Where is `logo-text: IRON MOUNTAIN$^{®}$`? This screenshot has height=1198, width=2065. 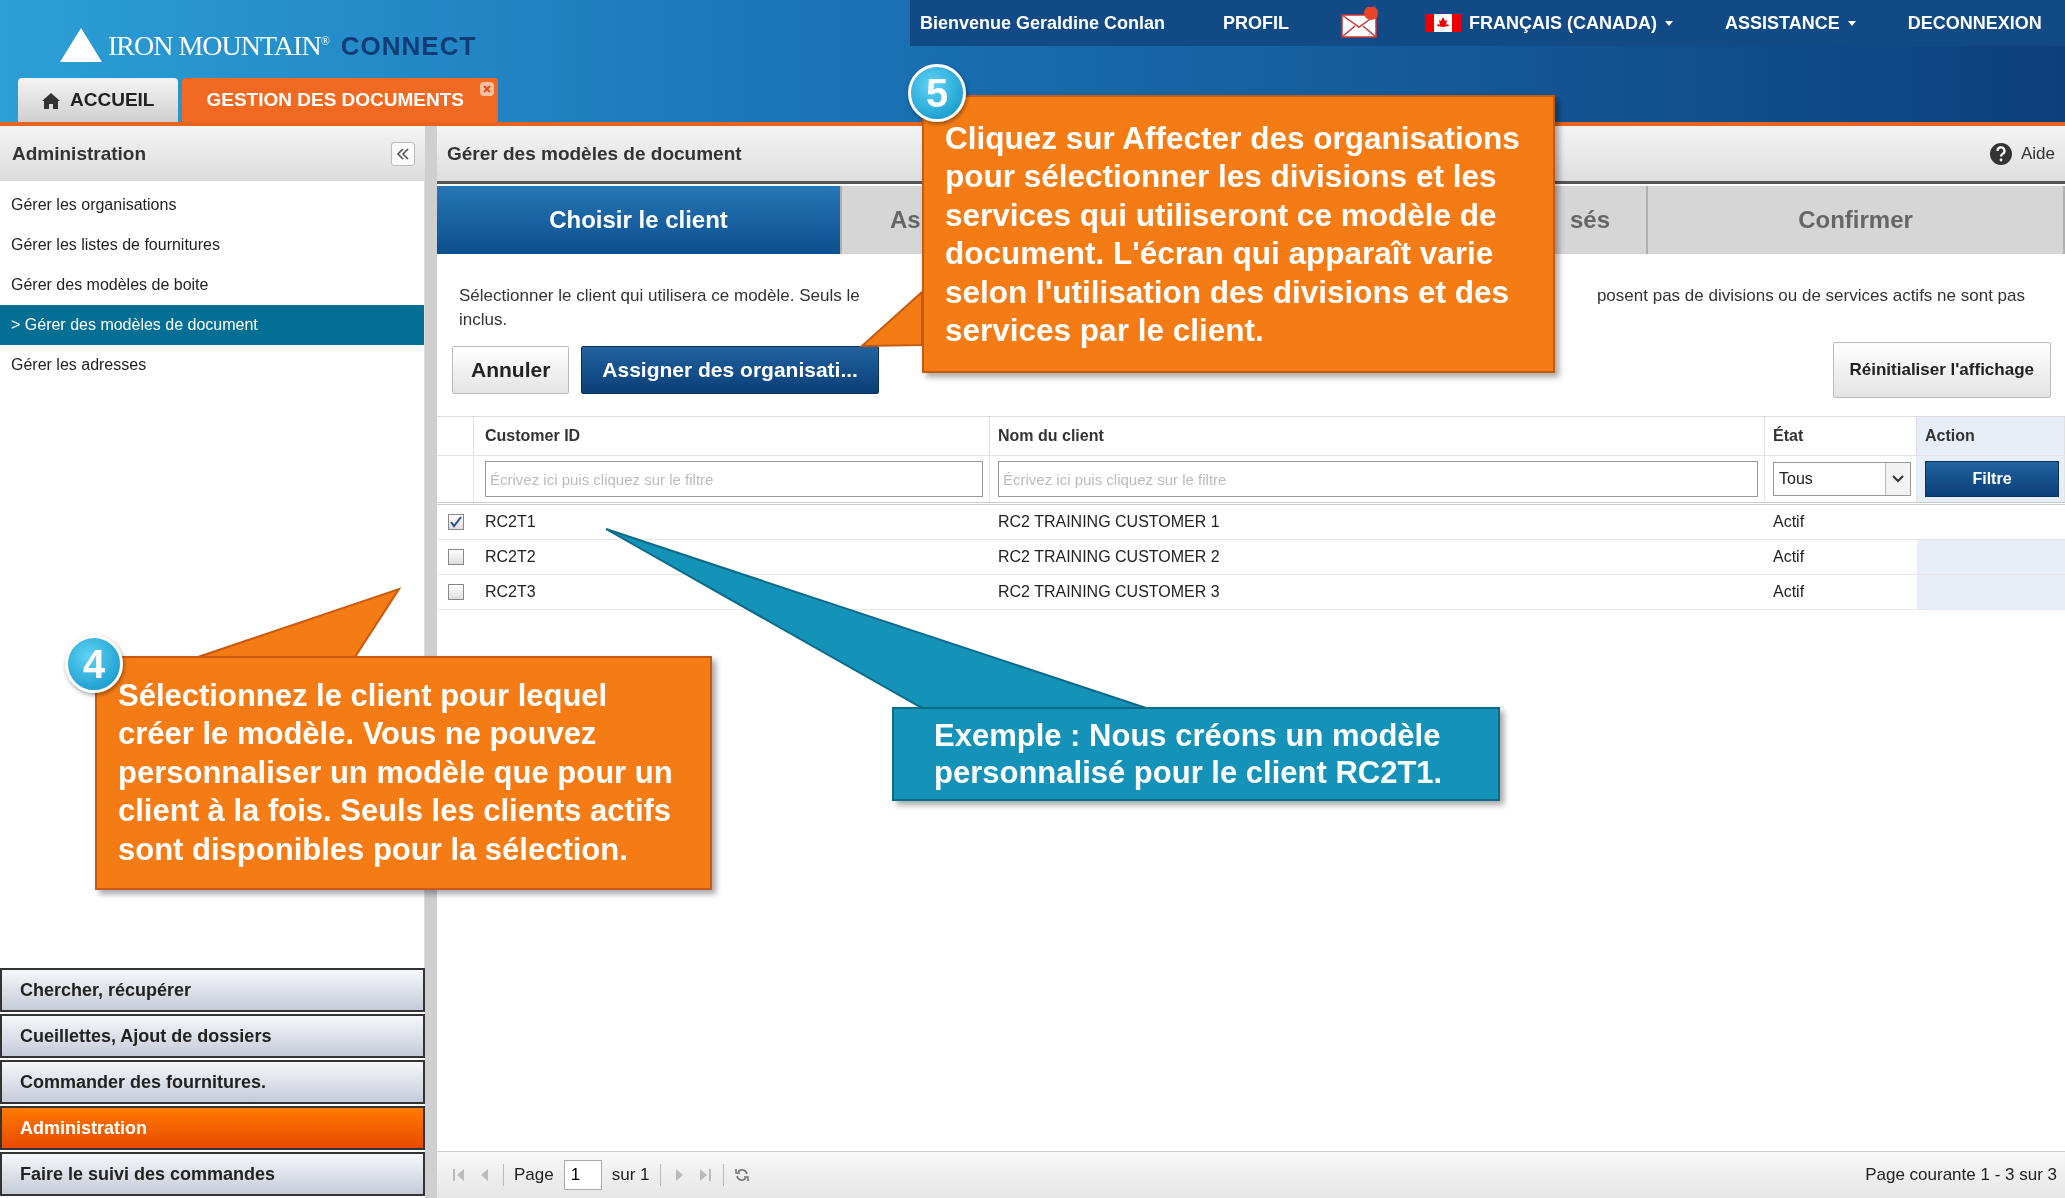
logo-text: IRON MOUNTAIN$^{®}$ is located at coordinates (218, 46).